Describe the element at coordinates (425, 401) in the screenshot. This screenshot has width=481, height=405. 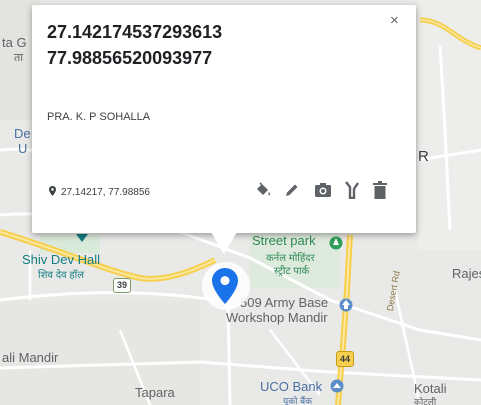
I see `map-label-kotali-hindi: कोटली` at that location.